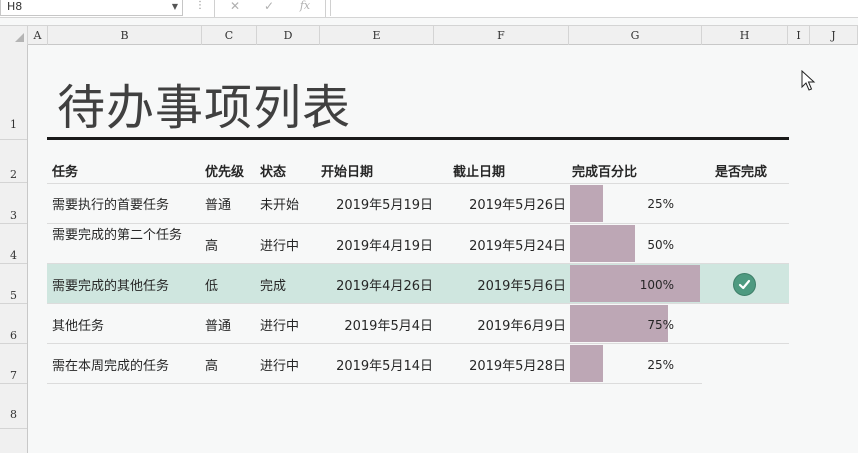  What do you see at coordinates (273, 284) in the screenshot?
I see `status-cell: 完成` at bounding box center [273, 284].